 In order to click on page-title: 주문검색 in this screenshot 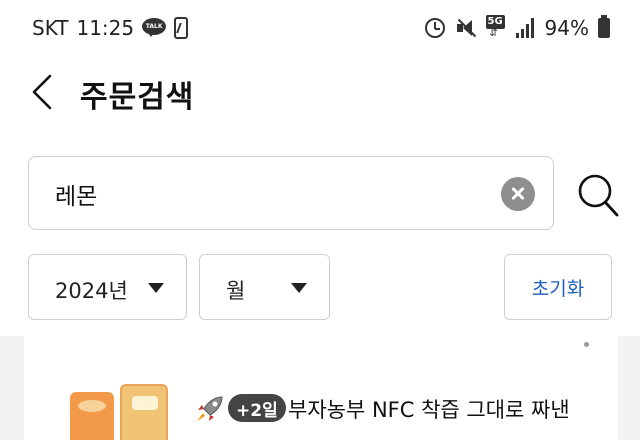, I will do `click(137, 97)`.